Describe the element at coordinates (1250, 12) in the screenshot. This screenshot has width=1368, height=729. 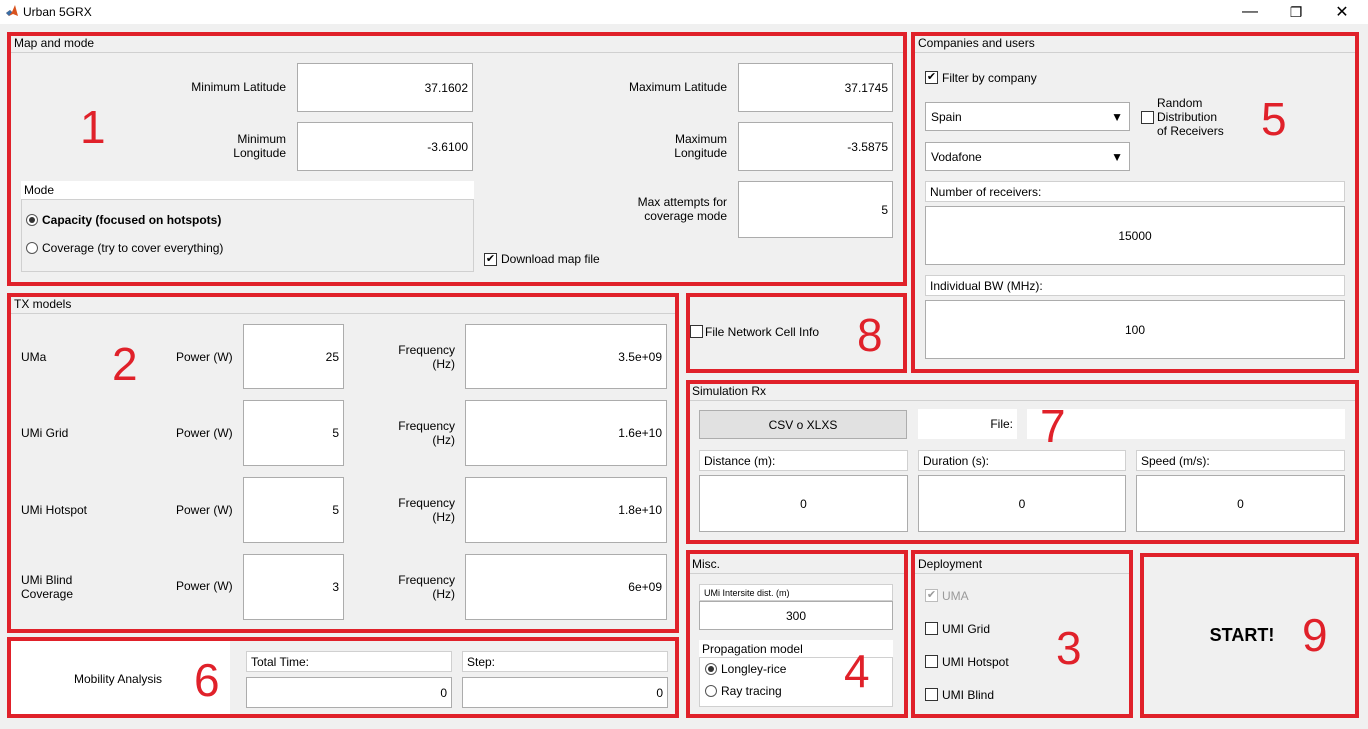
I see `minimize-button: —` at that location.